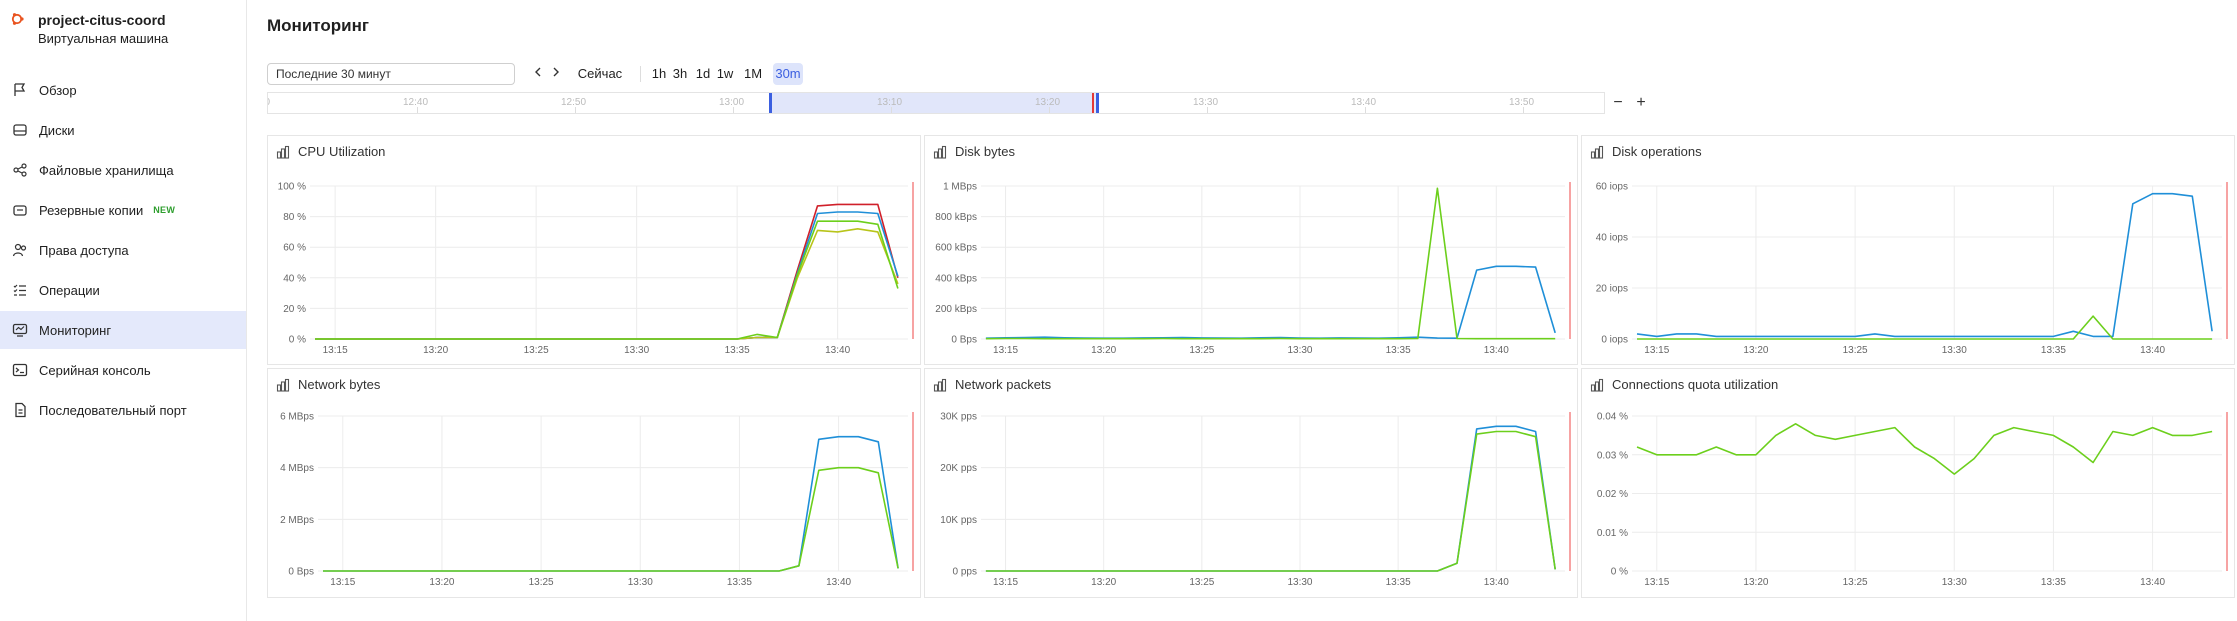  I want to click on sidebar-item-label: Последовательный порт, so click(113, 410).